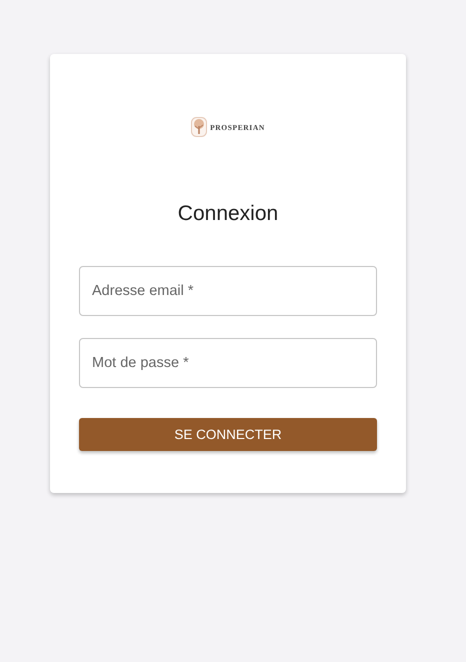  I want to click on tree-icon, so click(199, 127).